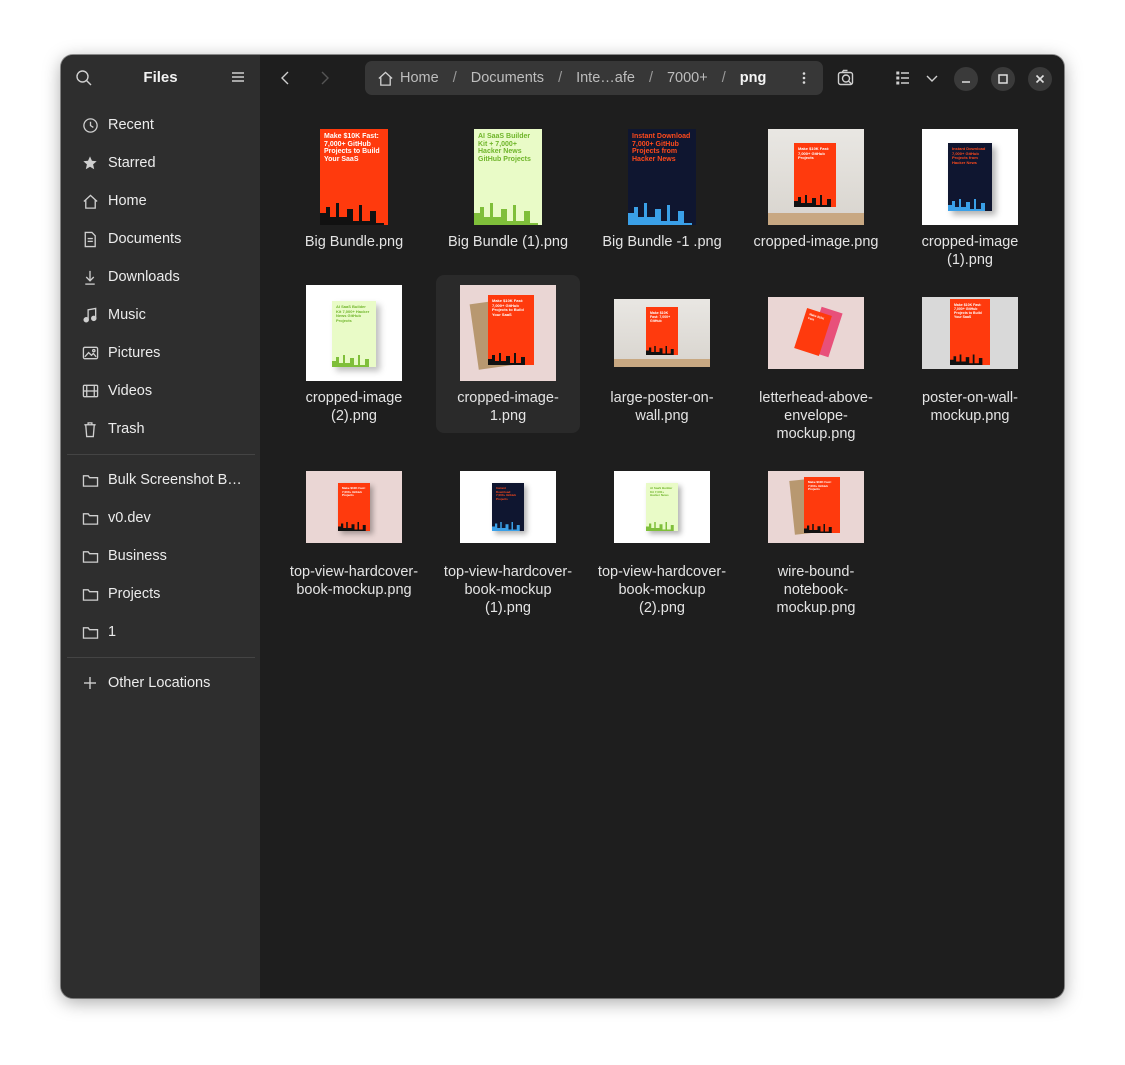 This screenshot has width=1125, height=1065. I want to click on sidebar-item-label: Business, so click(137, 556).